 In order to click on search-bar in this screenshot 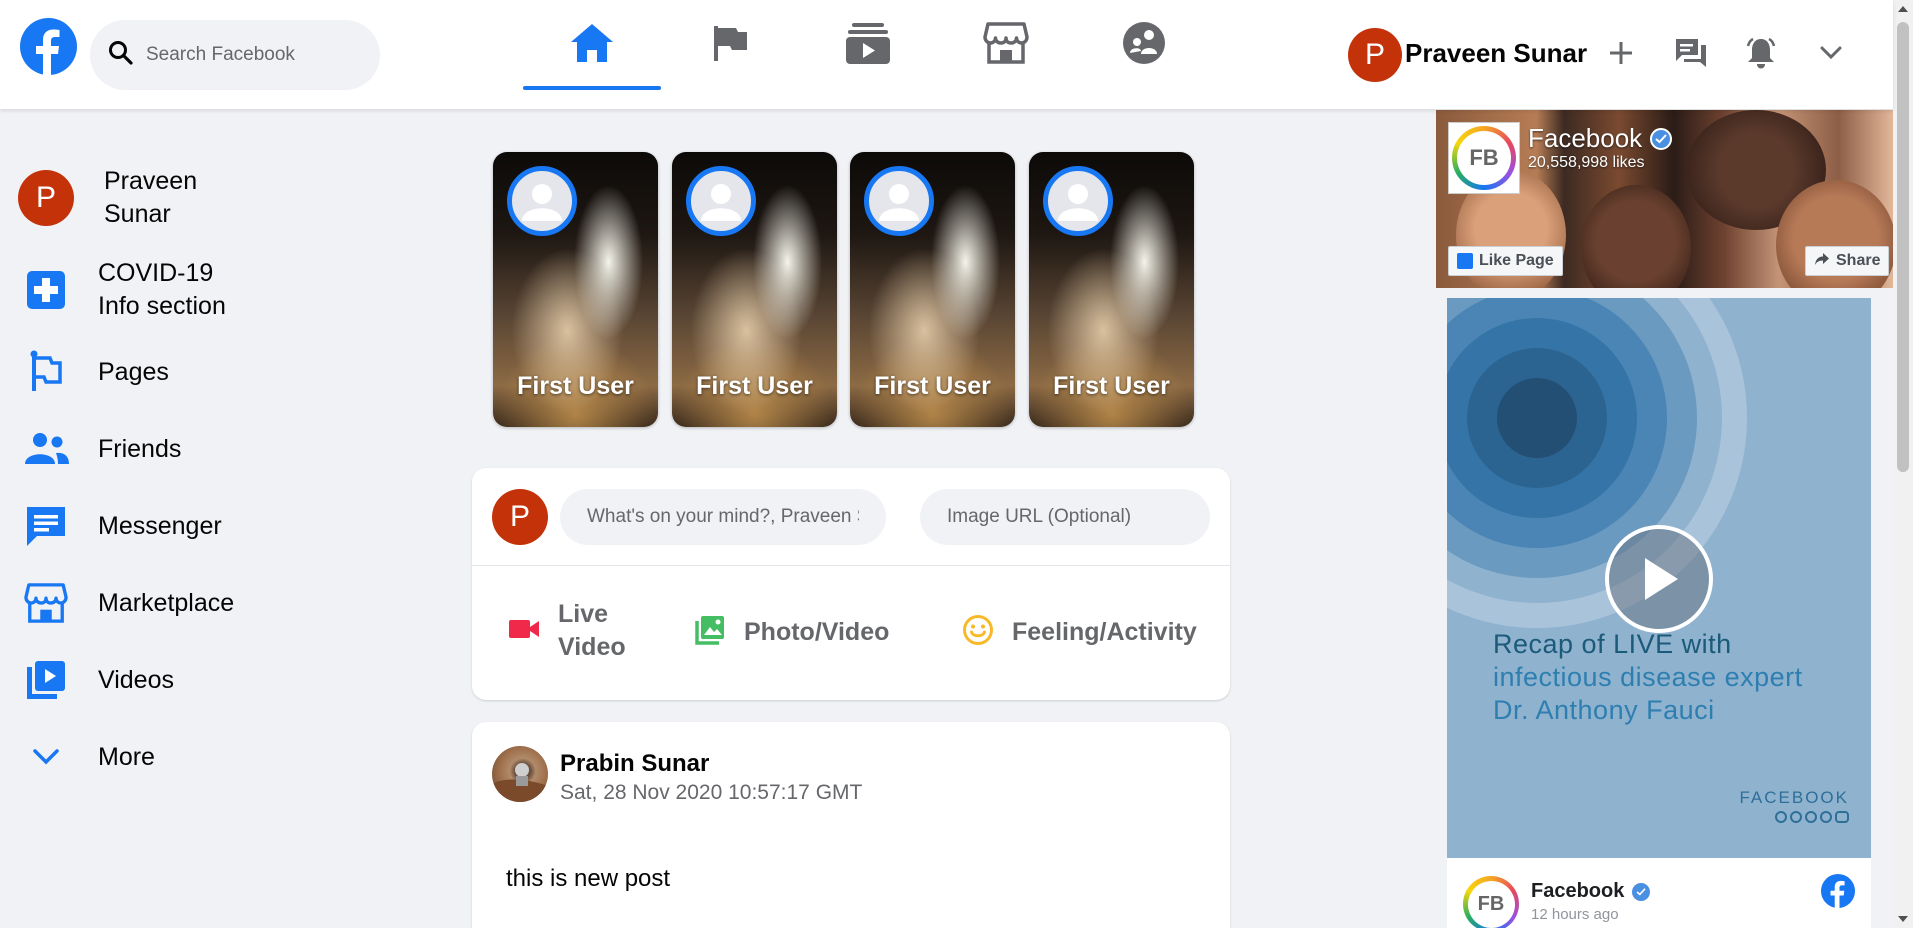, I will do `click(235, 55)`.